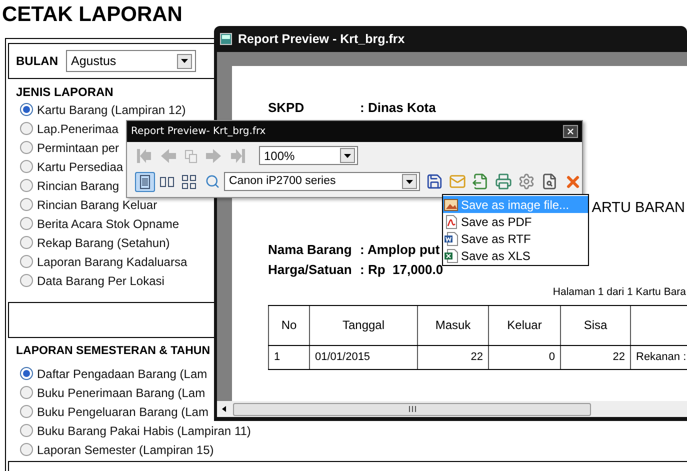  Describe the element at coordinates (131, 61) in the screenshot. I see `month-select: Agustus` at that location.